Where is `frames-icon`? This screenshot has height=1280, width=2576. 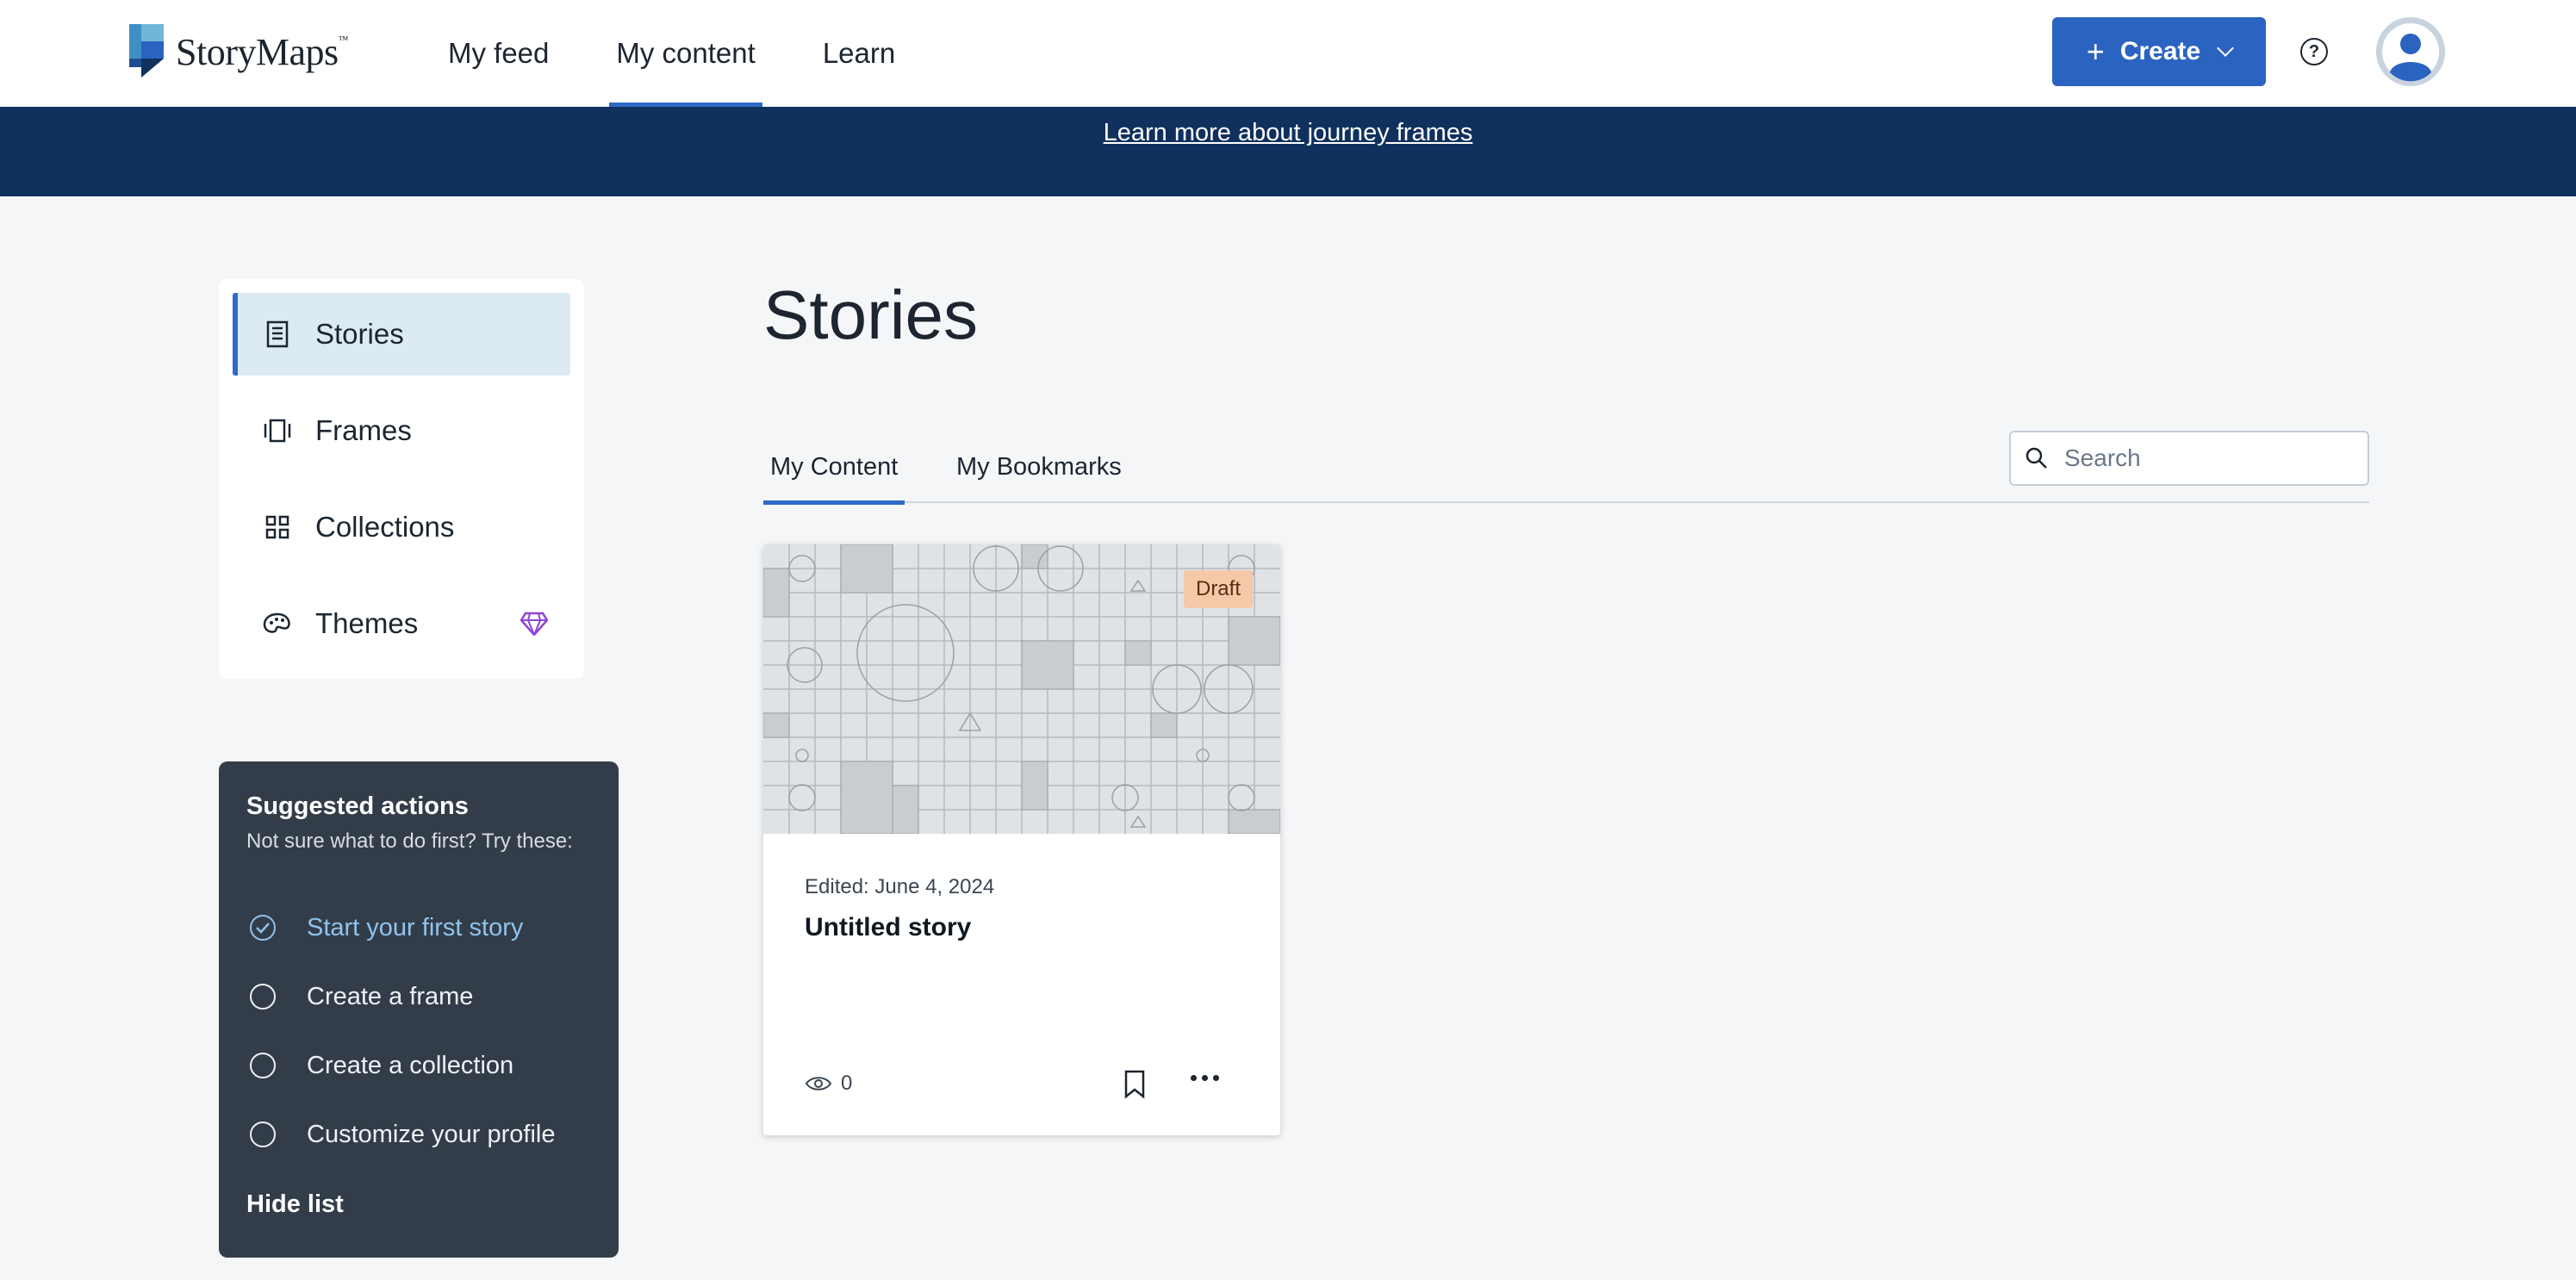 frames-icon is located at coordinates (278, 430).